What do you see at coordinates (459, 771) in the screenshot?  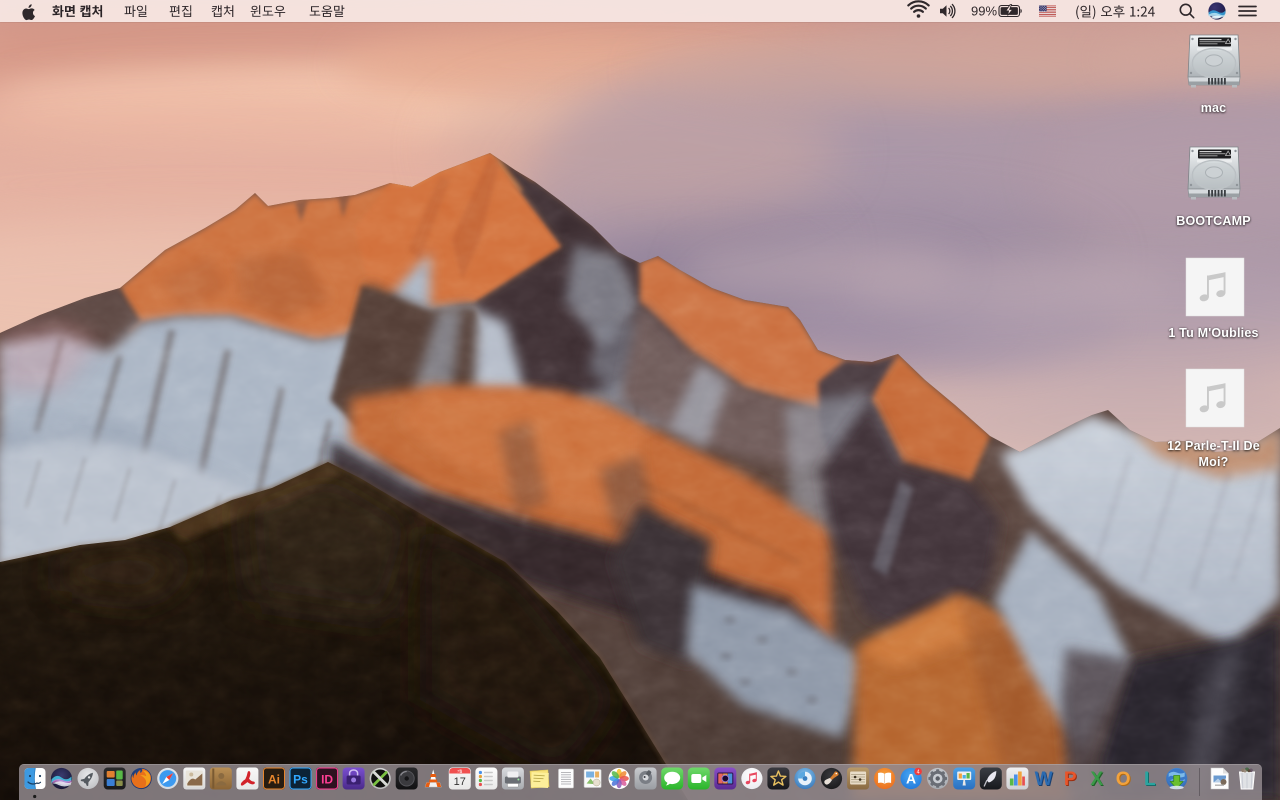 I see `svg-text: 7월` at bounding box center [459, 771].